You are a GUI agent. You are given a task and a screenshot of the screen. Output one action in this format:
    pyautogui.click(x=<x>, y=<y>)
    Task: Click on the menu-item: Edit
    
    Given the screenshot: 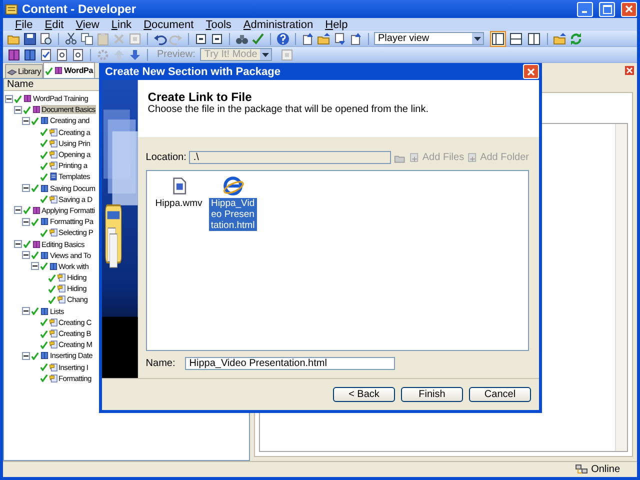 What is the action you would take?
    pyautogui.click(x=56, y=24)
    